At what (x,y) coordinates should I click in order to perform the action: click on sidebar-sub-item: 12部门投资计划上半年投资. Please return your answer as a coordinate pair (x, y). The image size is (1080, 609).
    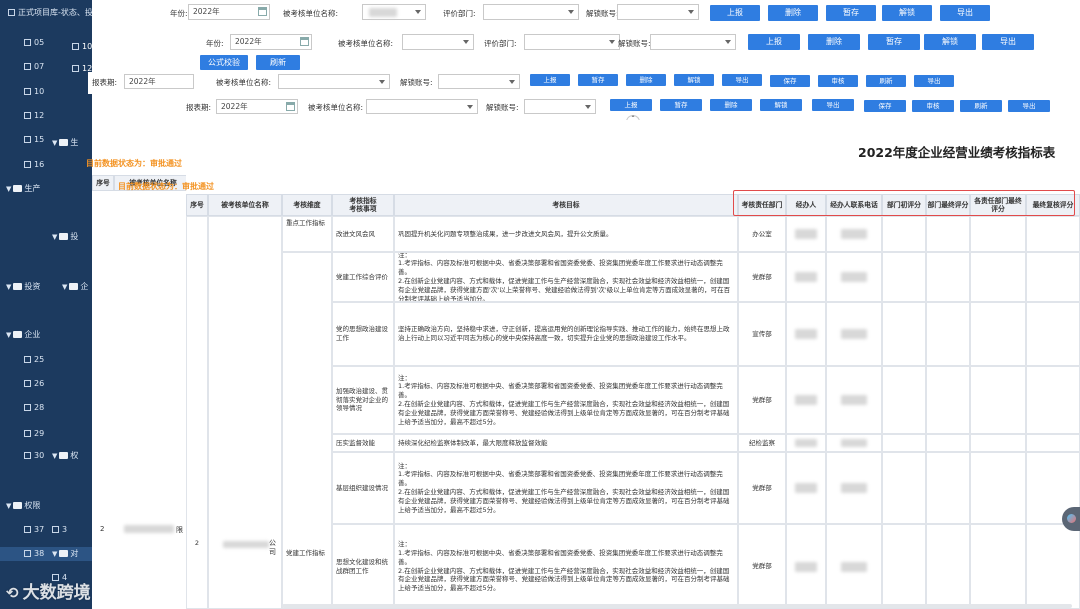
    Looking at the image, I should click on (126, 69).